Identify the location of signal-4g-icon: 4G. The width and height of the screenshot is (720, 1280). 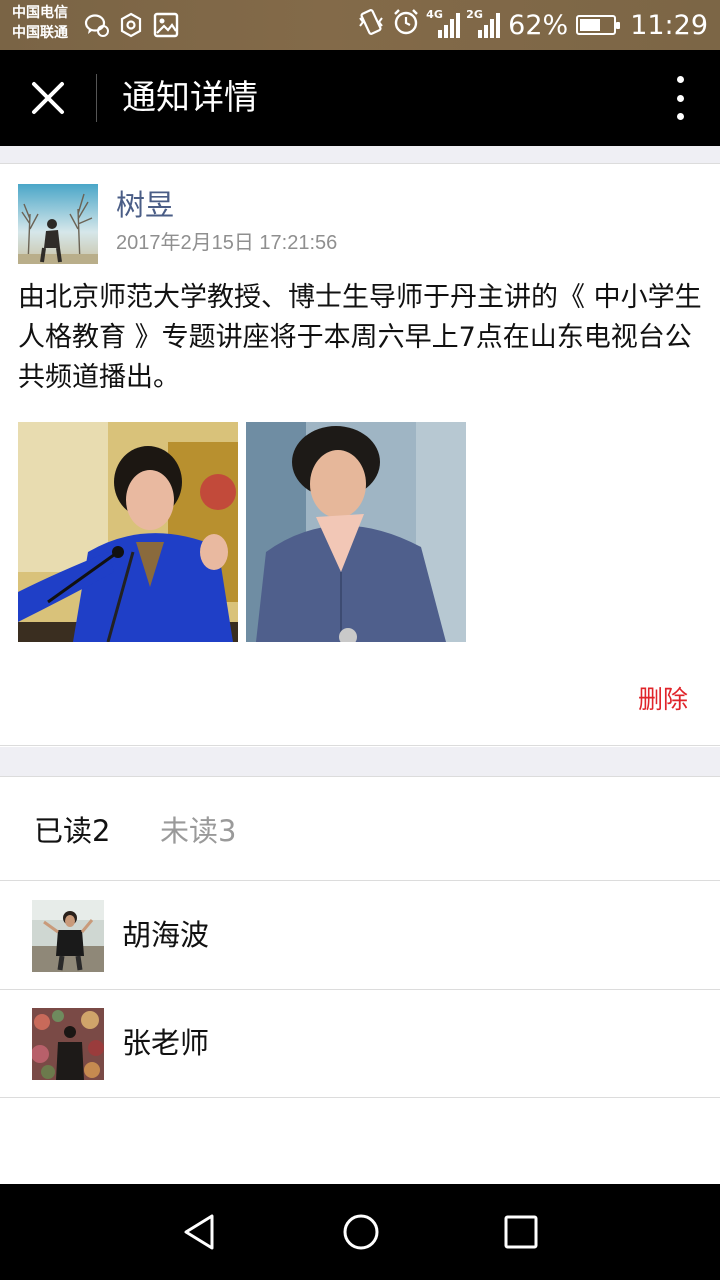
(443, 23).